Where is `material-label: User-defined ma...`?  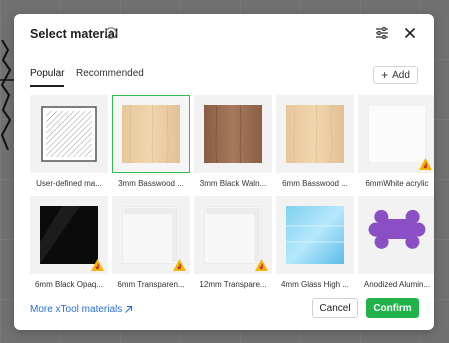
material-label: User-defined ma... is located at coordinates (69, 183).